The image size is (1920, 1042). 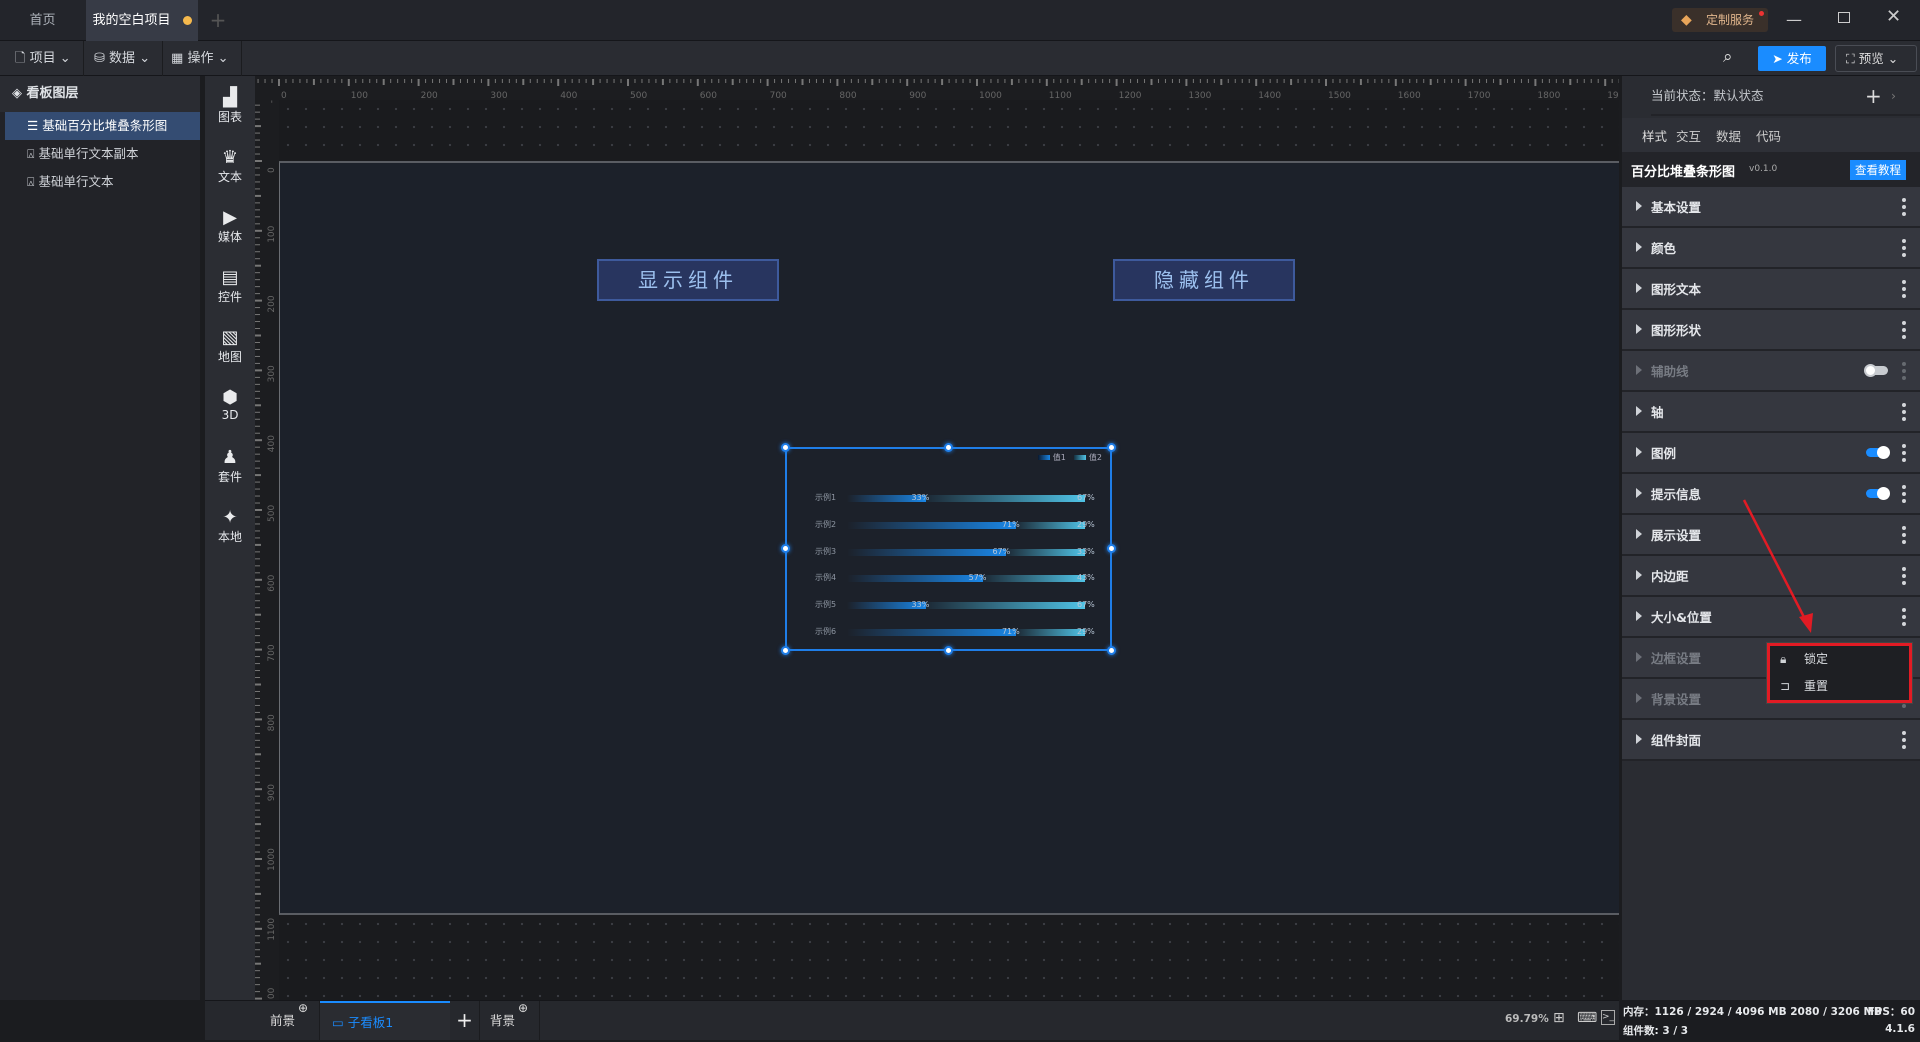 I want to click on text-layer-icon: ⍓, so click(x=31, y=181).